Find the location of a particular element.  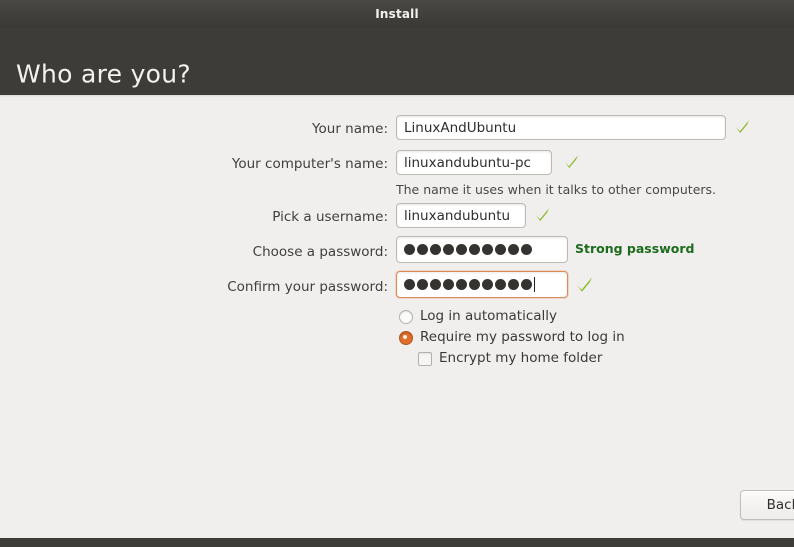

computer-name-valid-check-icon is located at coordinates (571, 161).